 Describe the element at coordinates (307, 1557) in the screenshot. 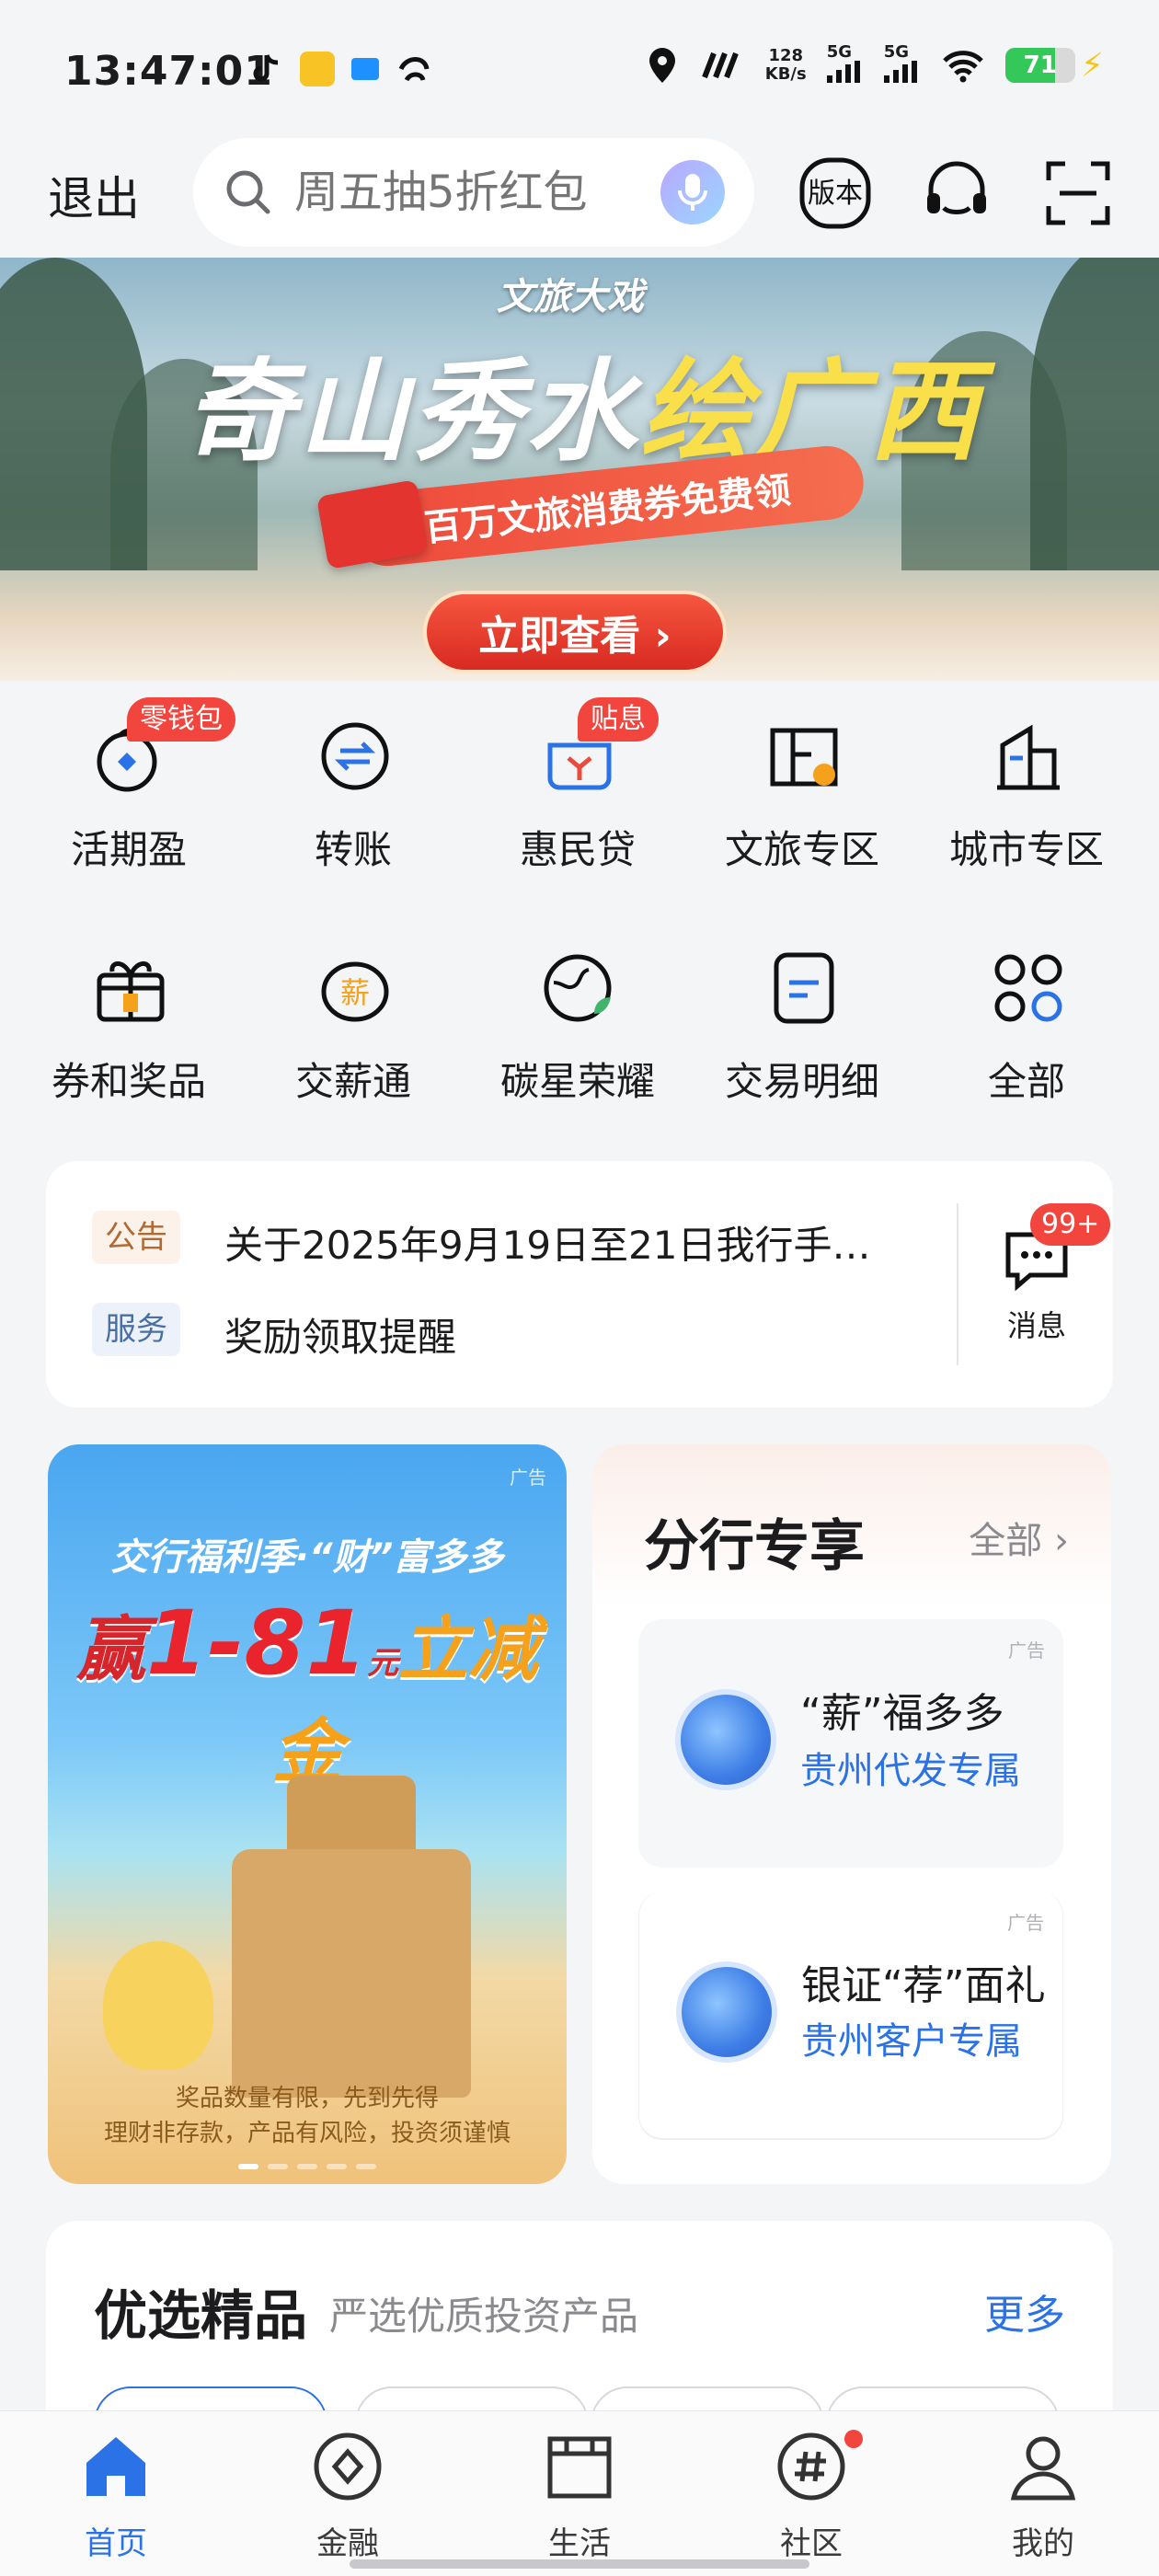

I see `promo-subtitle: 交行福利季·“财”富多多` at that location.